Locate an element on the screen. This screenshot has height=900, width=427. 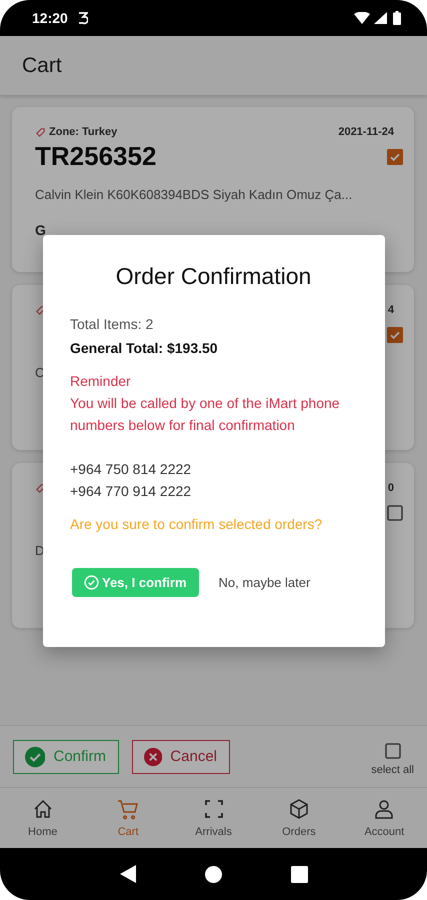
order-date: 0 is located at coordinates (391, 488).